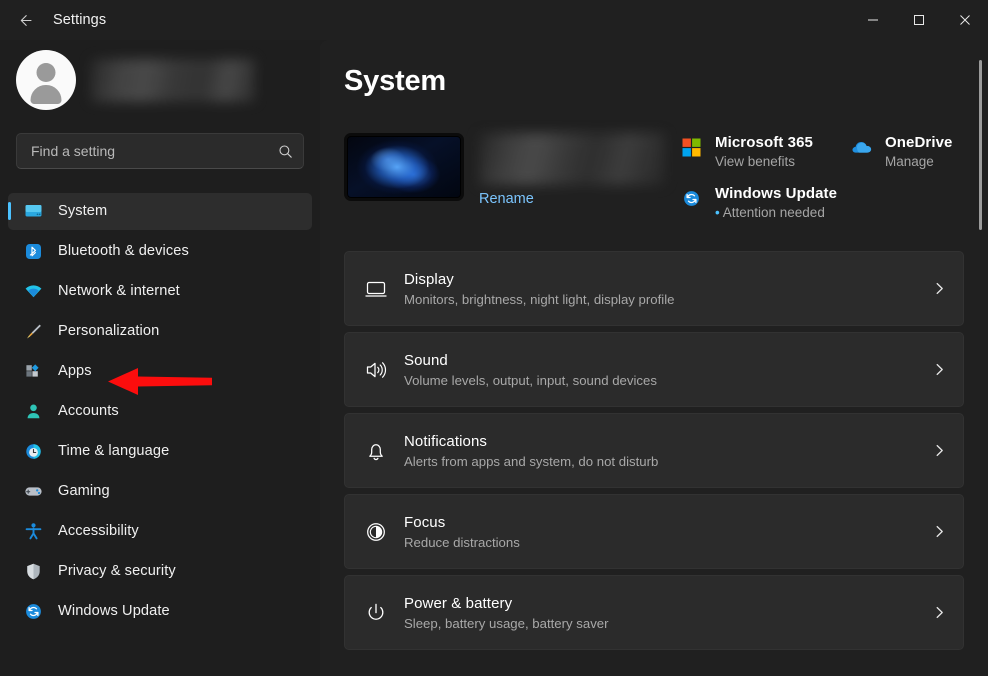 Image resolution: width=988 pixels, height=676 pixels. I want to click on service-title: Windows Update, so click(776, 193).